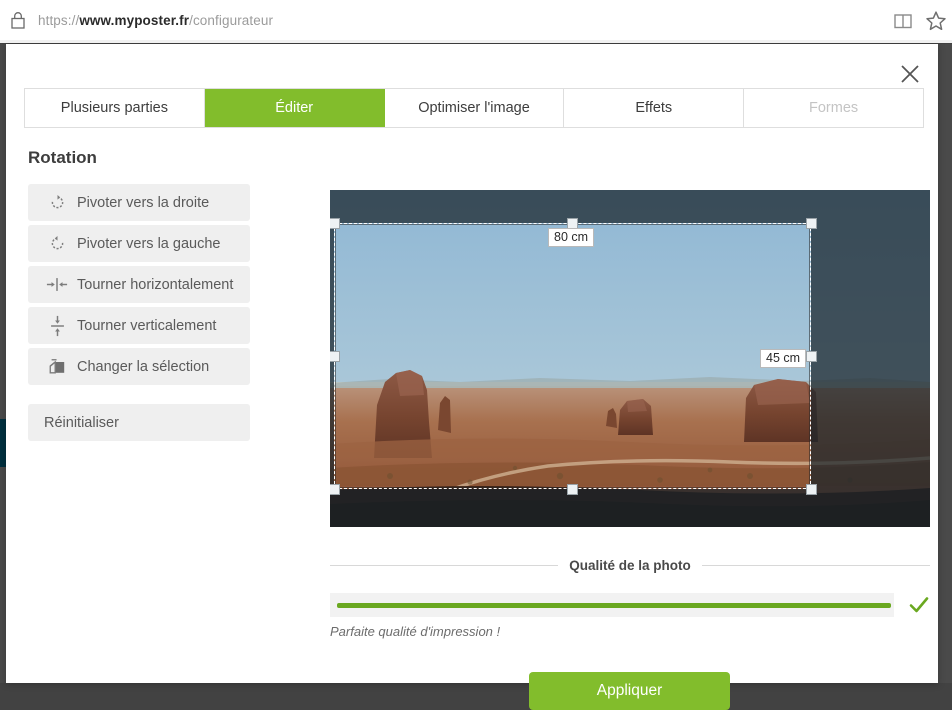 Image resolution: width=952 pixels, height=710 pixels. I want to click on star-icon, so click(936, 21).